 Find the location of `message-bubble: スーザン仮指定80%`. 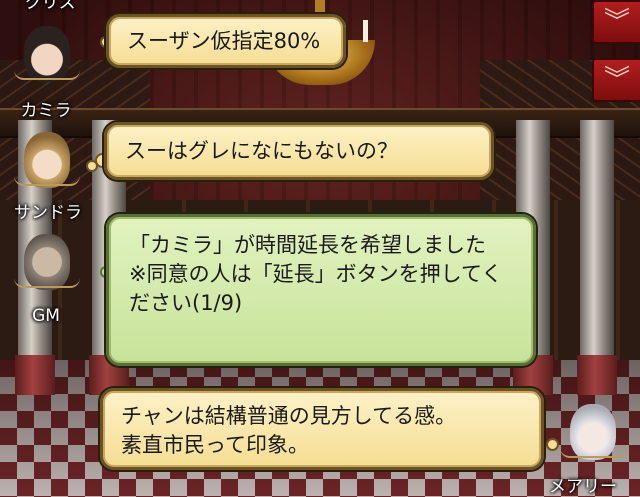

message-bubble: スーザン仮指定80% is located at coordinates (226, 41).